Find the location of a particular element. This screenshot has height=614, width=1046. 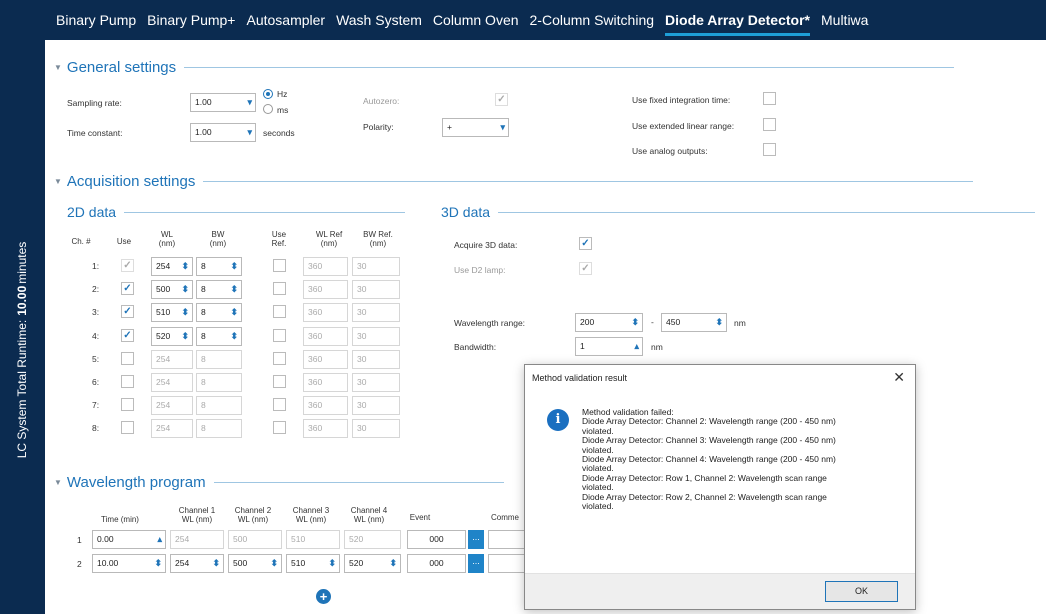

acquire-3d-checkbox: ✓ is located at coordinates (585, 243).